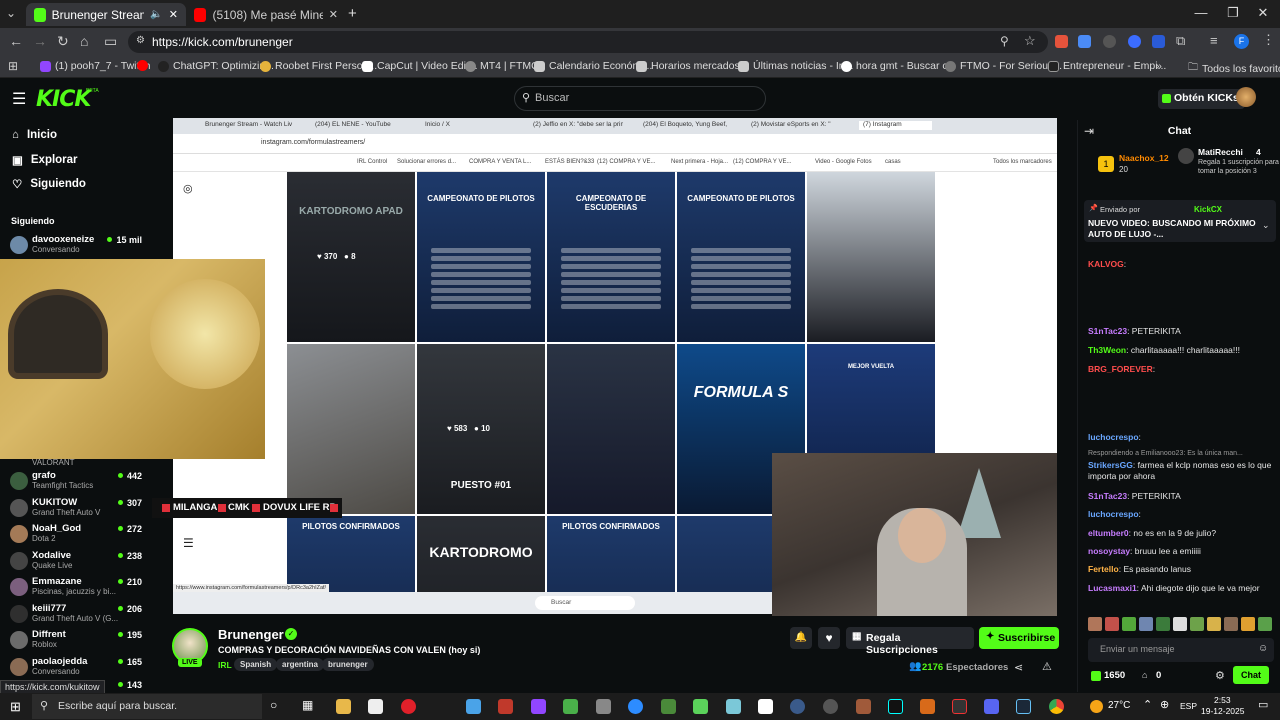 The image size is (1280, 720). Describe the element at coordinates (95, 66) in the screenshot. I see `bookmark-twitch: (1) pooh7_7 - Twitch` at that location.